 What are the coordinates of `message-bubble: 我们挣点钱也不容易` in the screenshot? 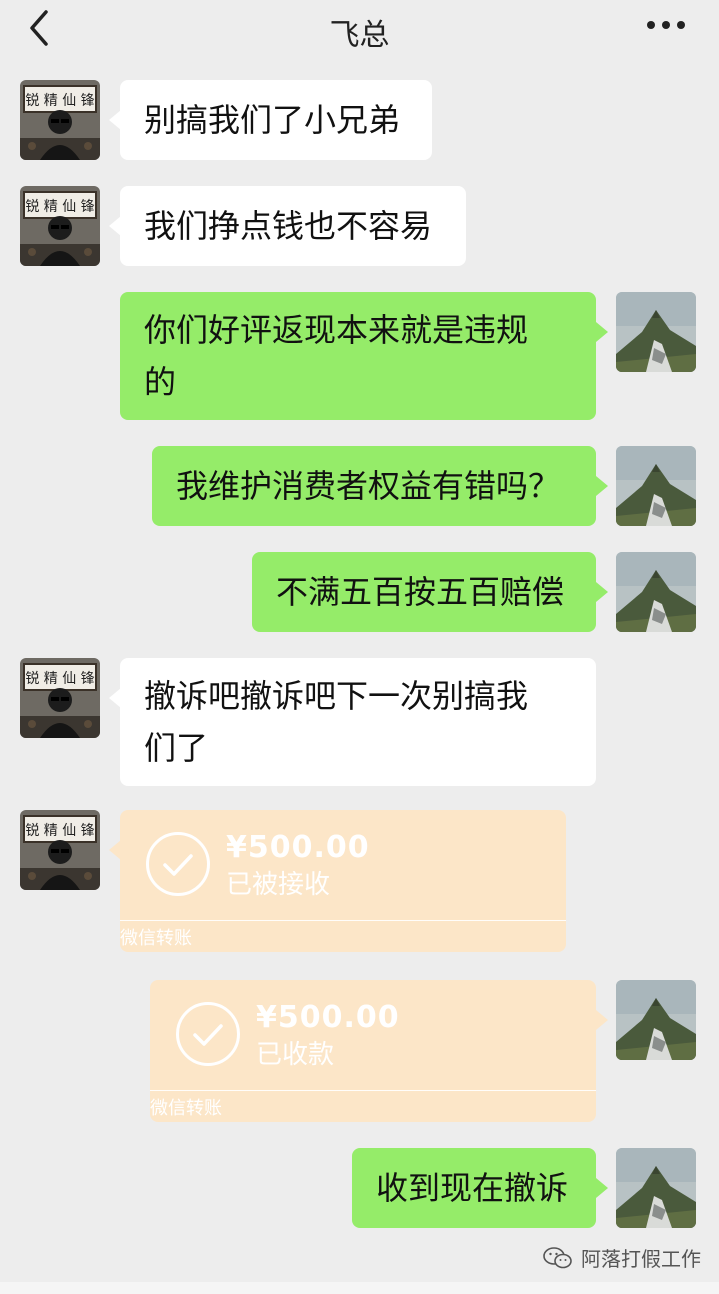 It's located at (293, 226).